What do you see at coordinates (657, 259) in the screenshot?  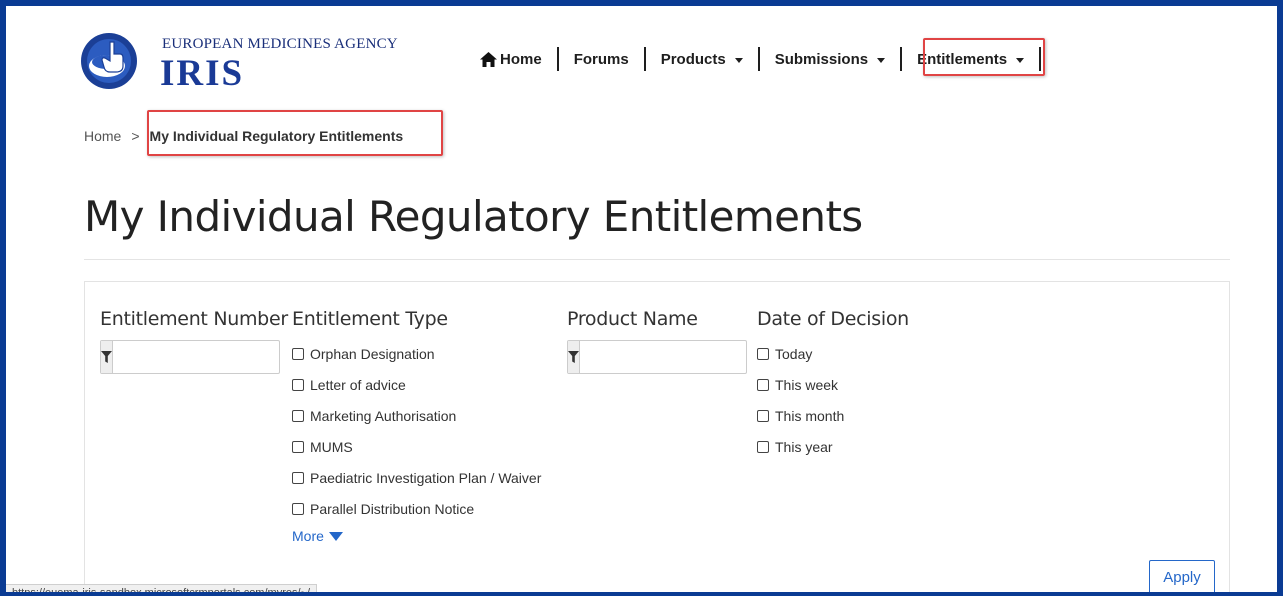 I see `title-divider` at bounding box center [657, 259].